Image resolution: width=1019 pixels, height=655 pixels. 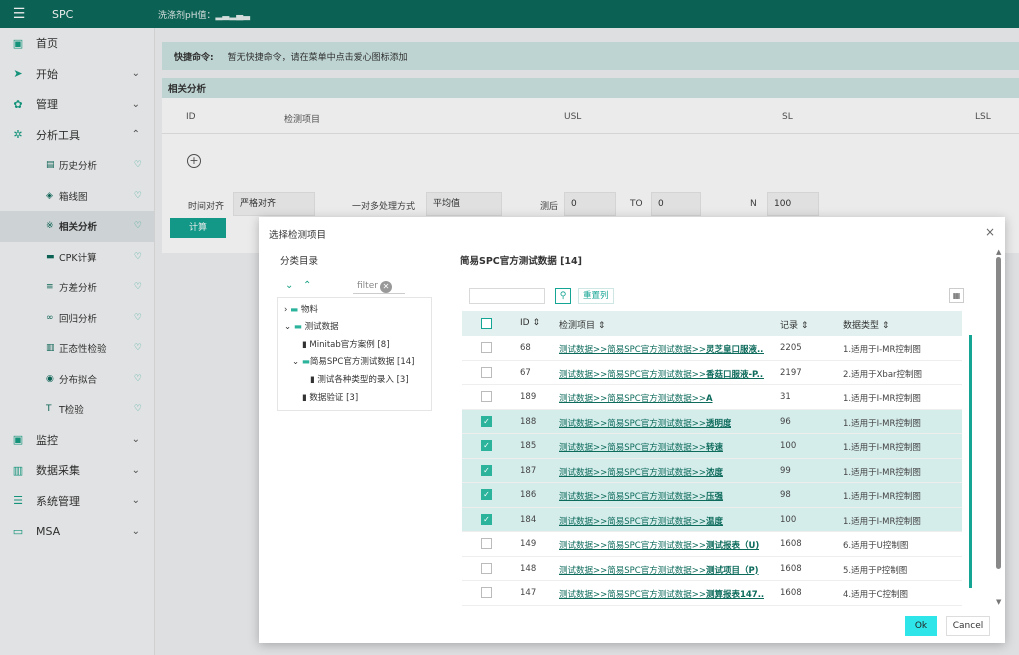 What do you see at coordinates (641, 447) in the screenshot?
I see `row-item-link: 测试数据>>简易SPC官方测试数据>>转速` at bounding box center [641, 447].